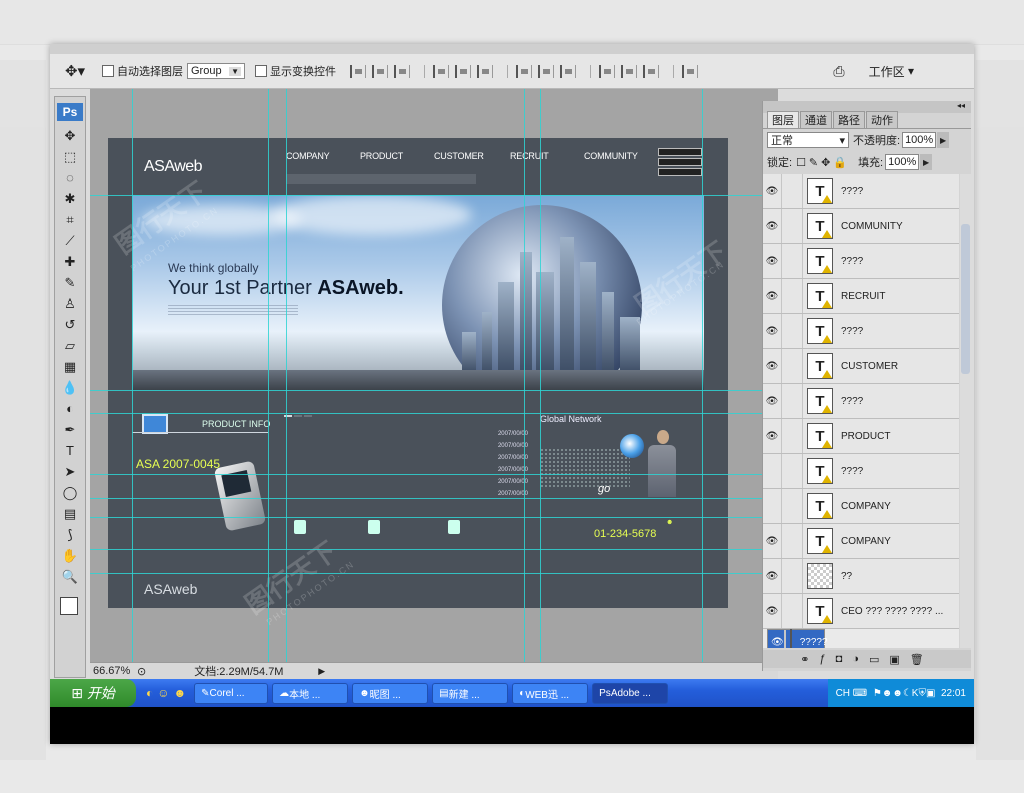  What do you see at coordinates (69, 606) in the screenshot?
I see `color-swatch-icon` at bounding box center [69, 606].